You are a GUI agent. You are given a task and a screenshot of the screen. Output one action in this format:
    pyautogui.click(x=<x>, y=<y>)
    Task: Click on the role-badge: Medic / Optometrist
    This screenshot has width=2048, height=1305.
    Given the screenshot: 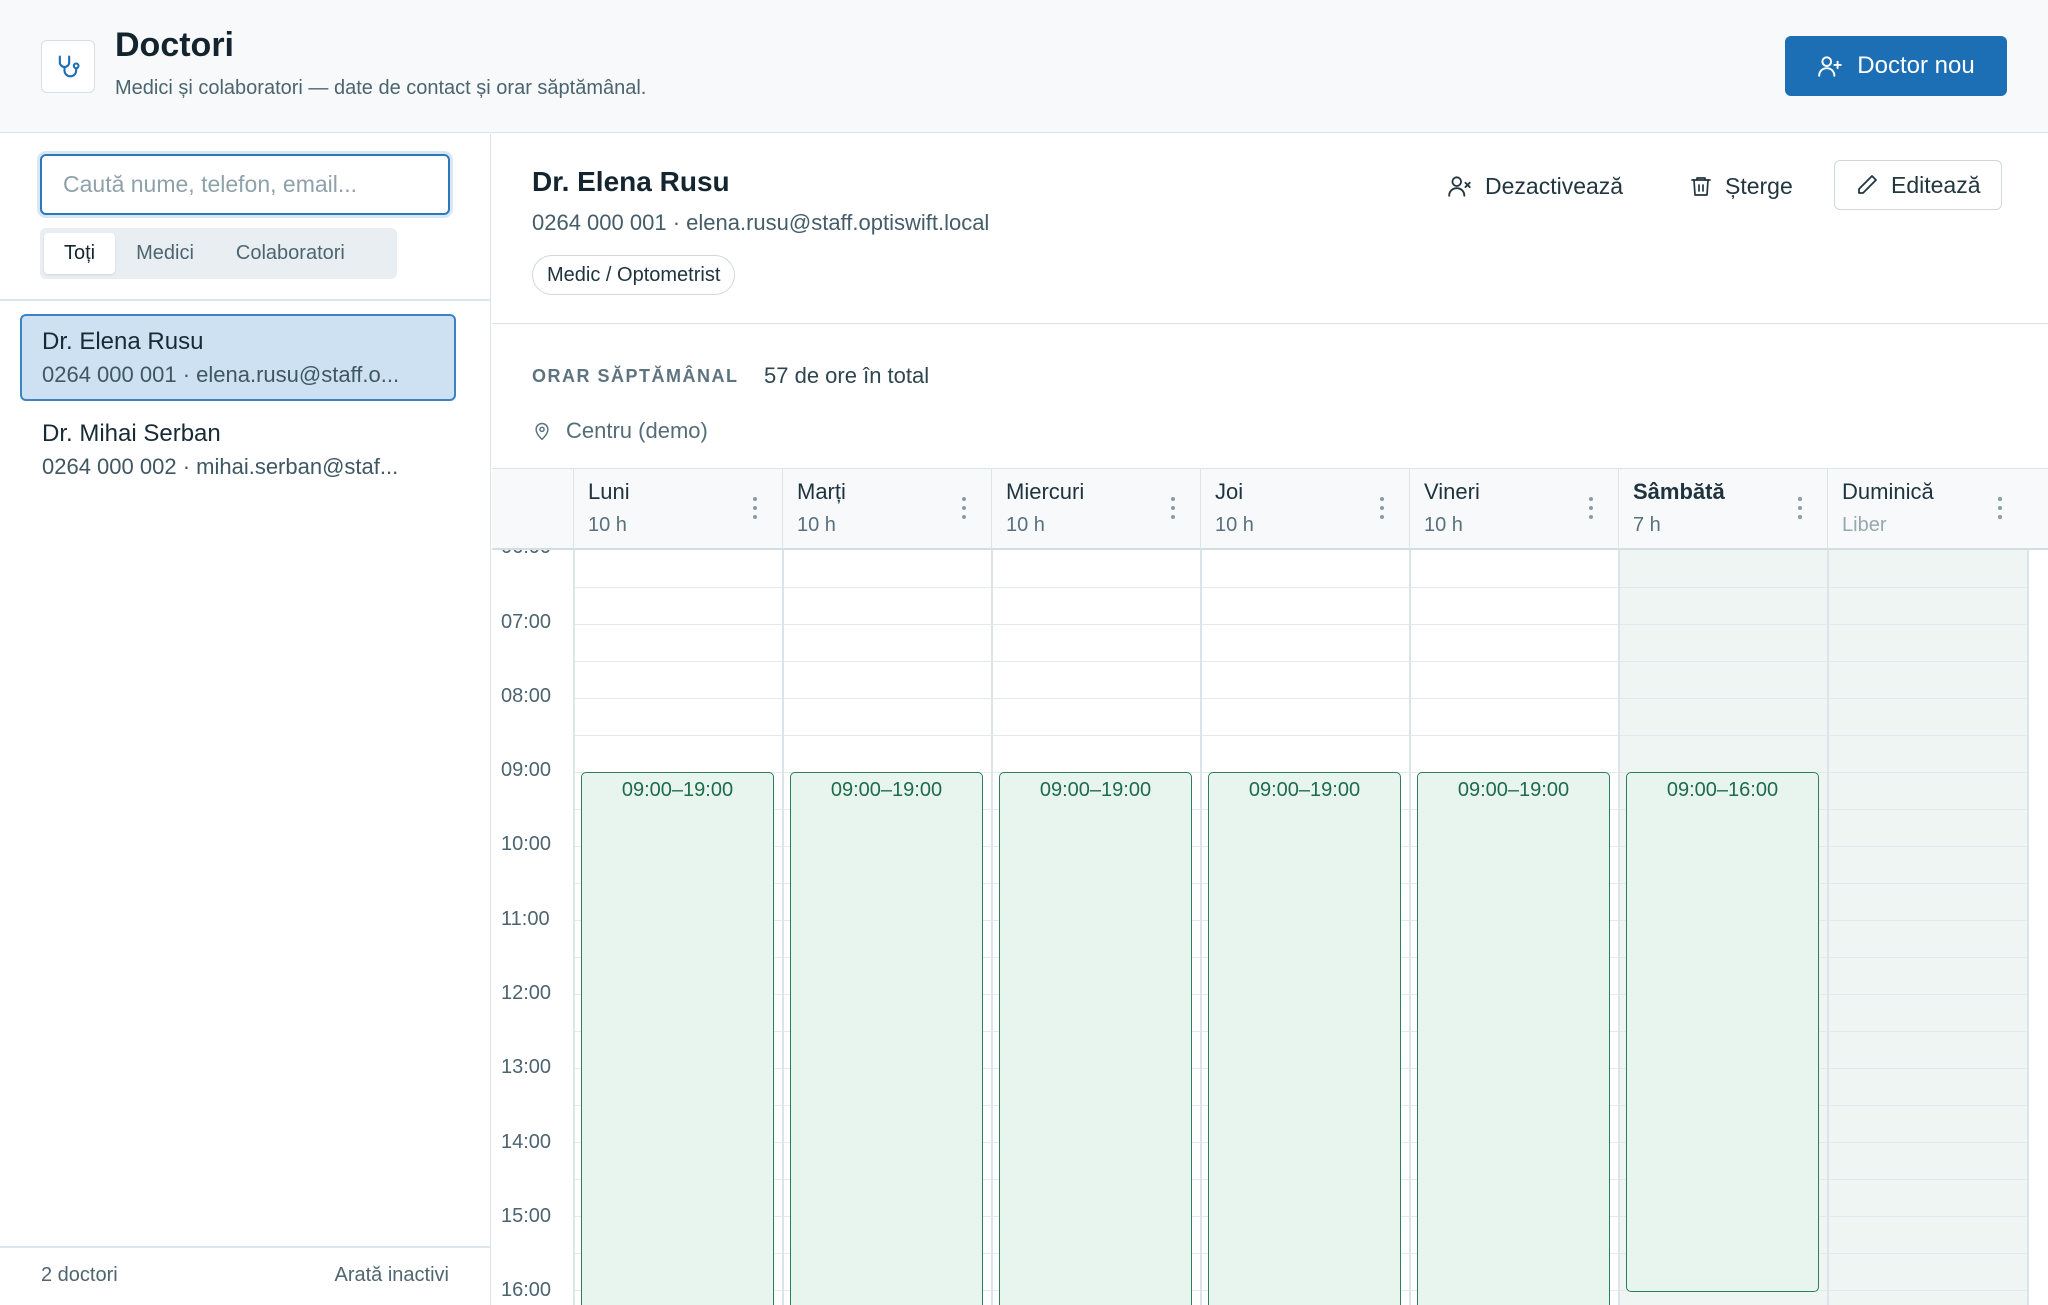 What is the action you would take?
    pyautogui.click(x=634, y=275)
    